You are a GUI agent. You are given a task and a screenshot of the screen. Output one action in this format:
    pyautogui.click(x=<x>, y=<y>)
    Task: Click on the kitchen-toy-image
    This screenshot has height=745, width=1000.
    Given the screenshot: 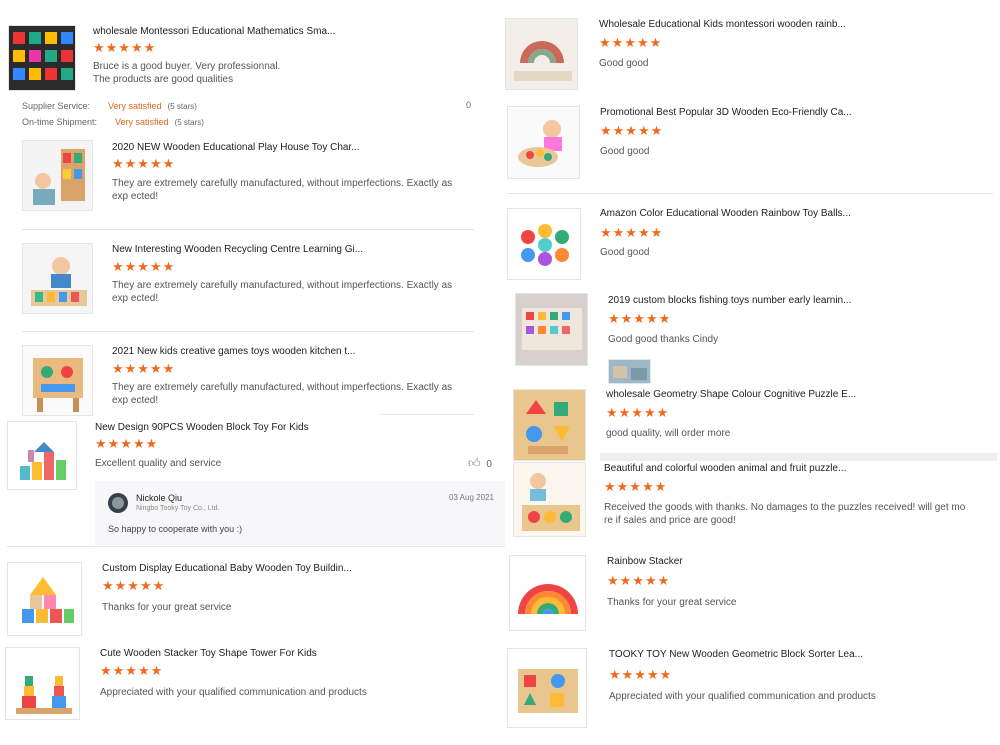 What is the action you would take?
    pyautogui.click(x=57, y=380)
    